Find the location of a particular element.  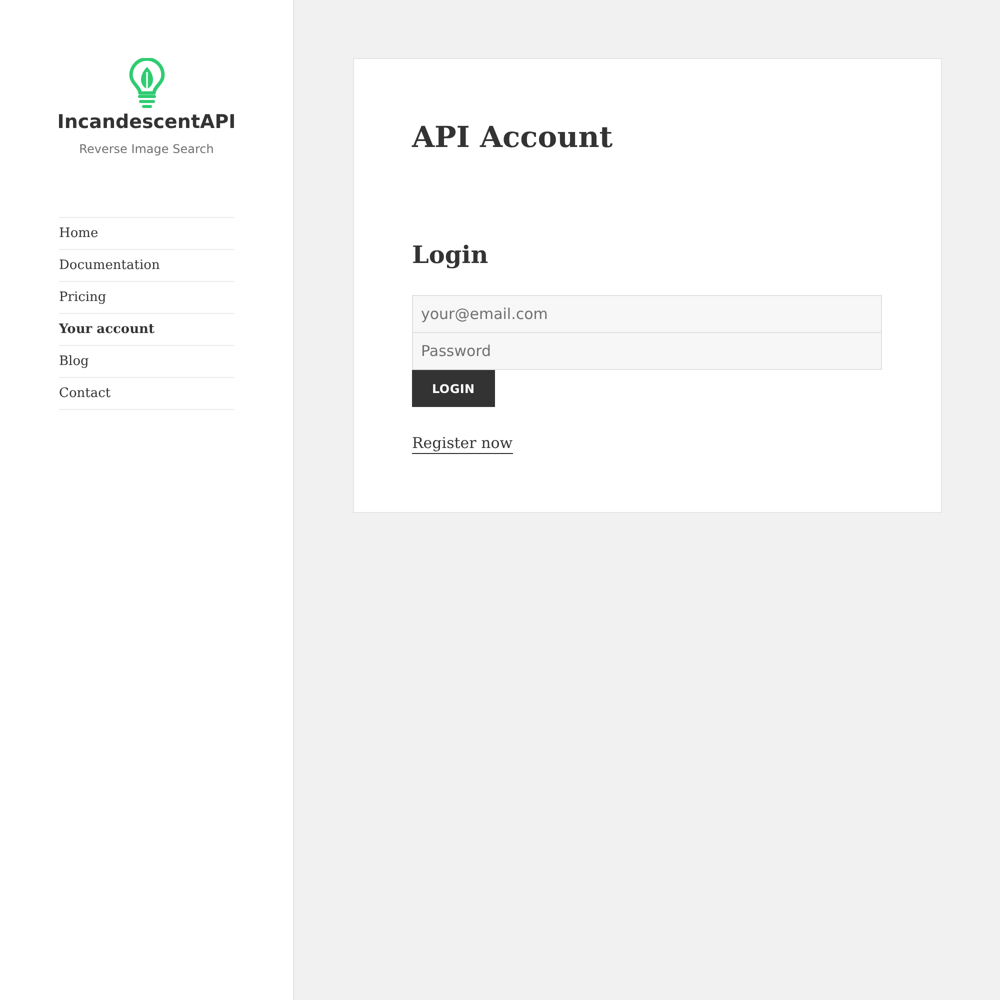

lightbulb-leaf-logo-icon is located at coordinates (146, 83).